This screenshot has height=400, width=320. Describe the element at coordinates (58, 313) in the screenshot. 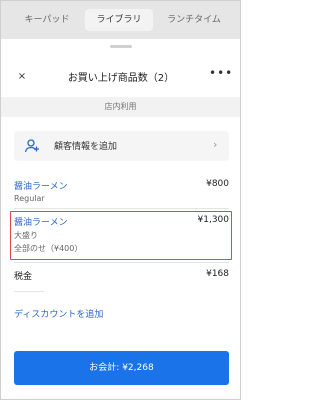

I see `add-discount-link: ディスカウントを追加` at that location.